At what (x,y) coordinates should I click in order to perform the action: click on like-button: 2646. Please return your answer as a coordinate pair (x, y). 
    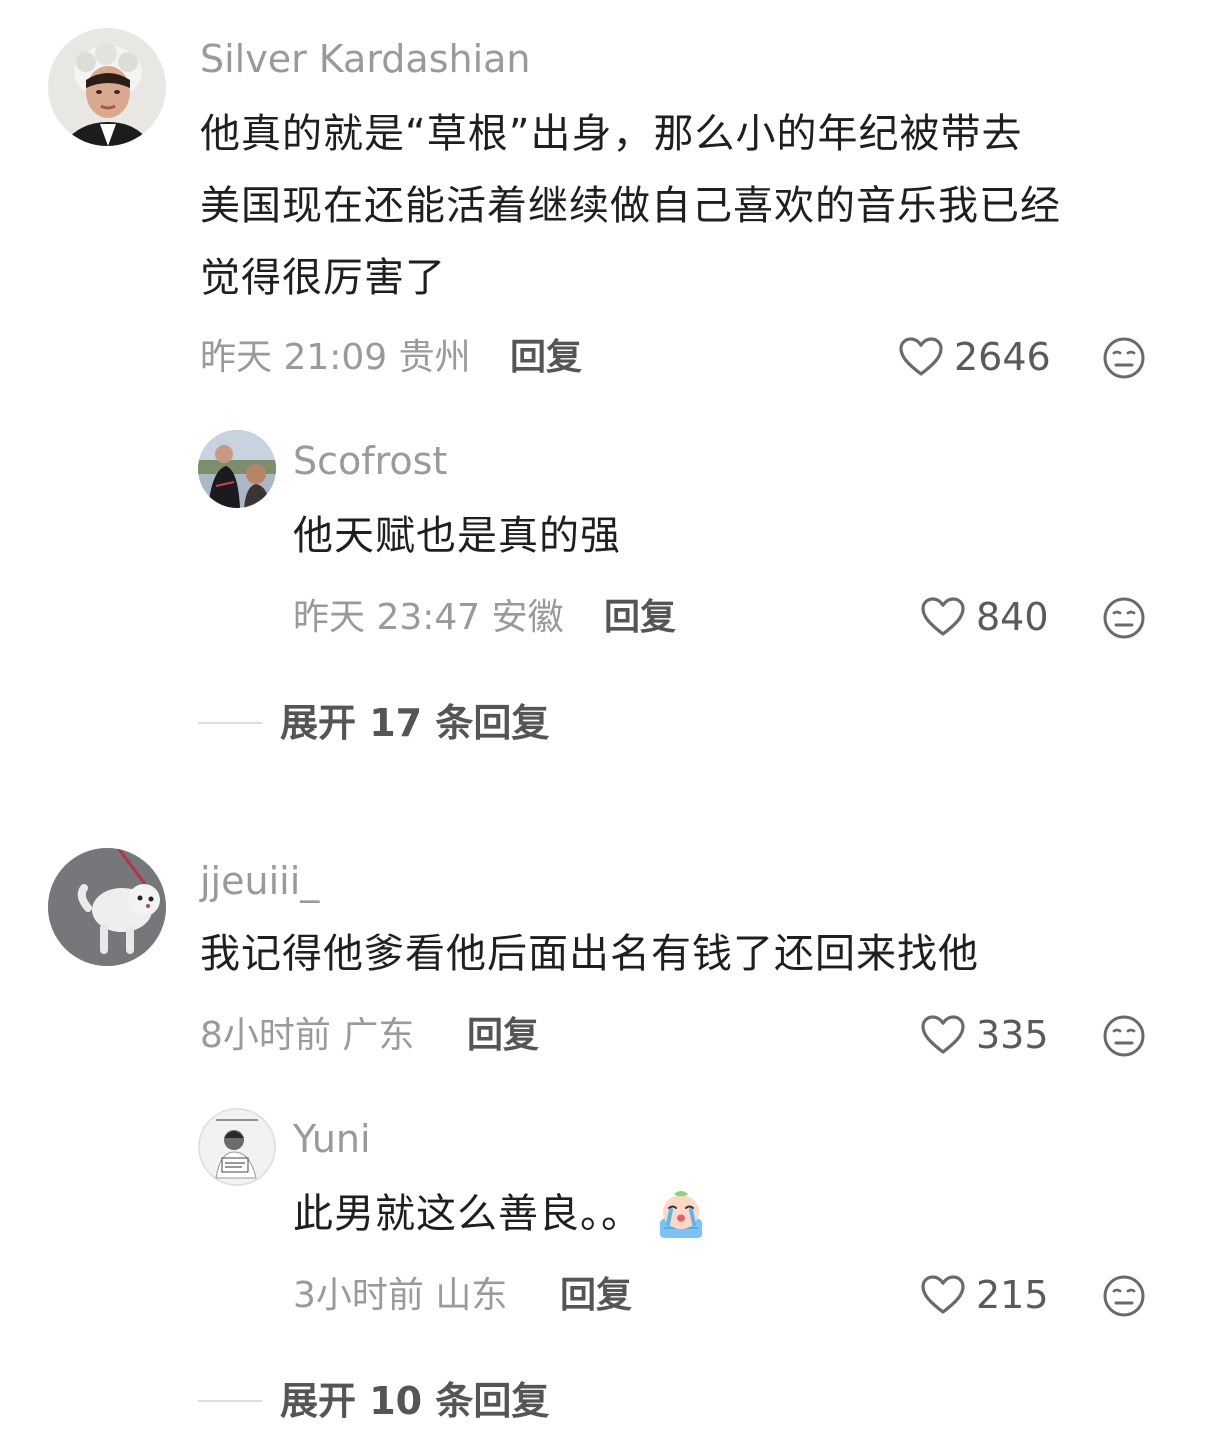
    Looking at the image, I should click on (974, 357).